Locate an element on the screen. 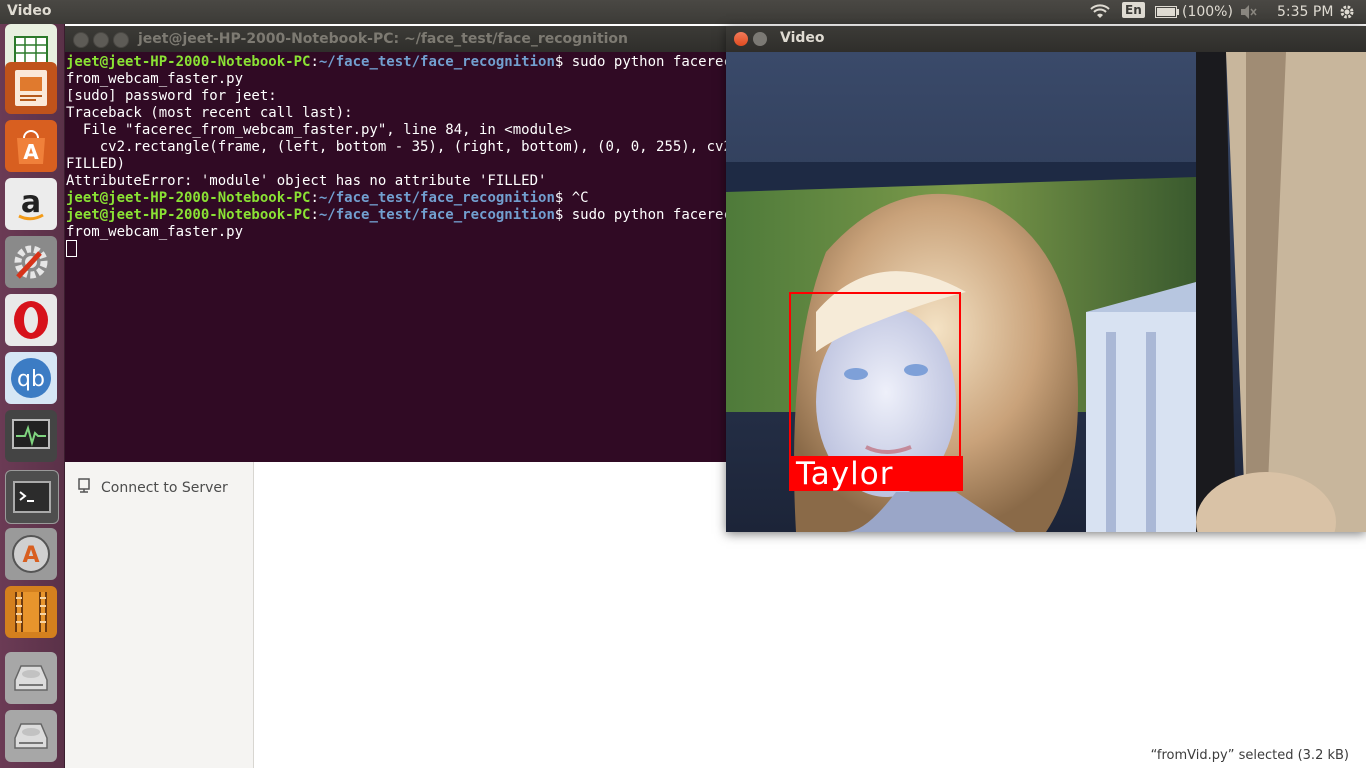 The image size is (1366, 768). svg-text: a is located at coordinates (31, 202).